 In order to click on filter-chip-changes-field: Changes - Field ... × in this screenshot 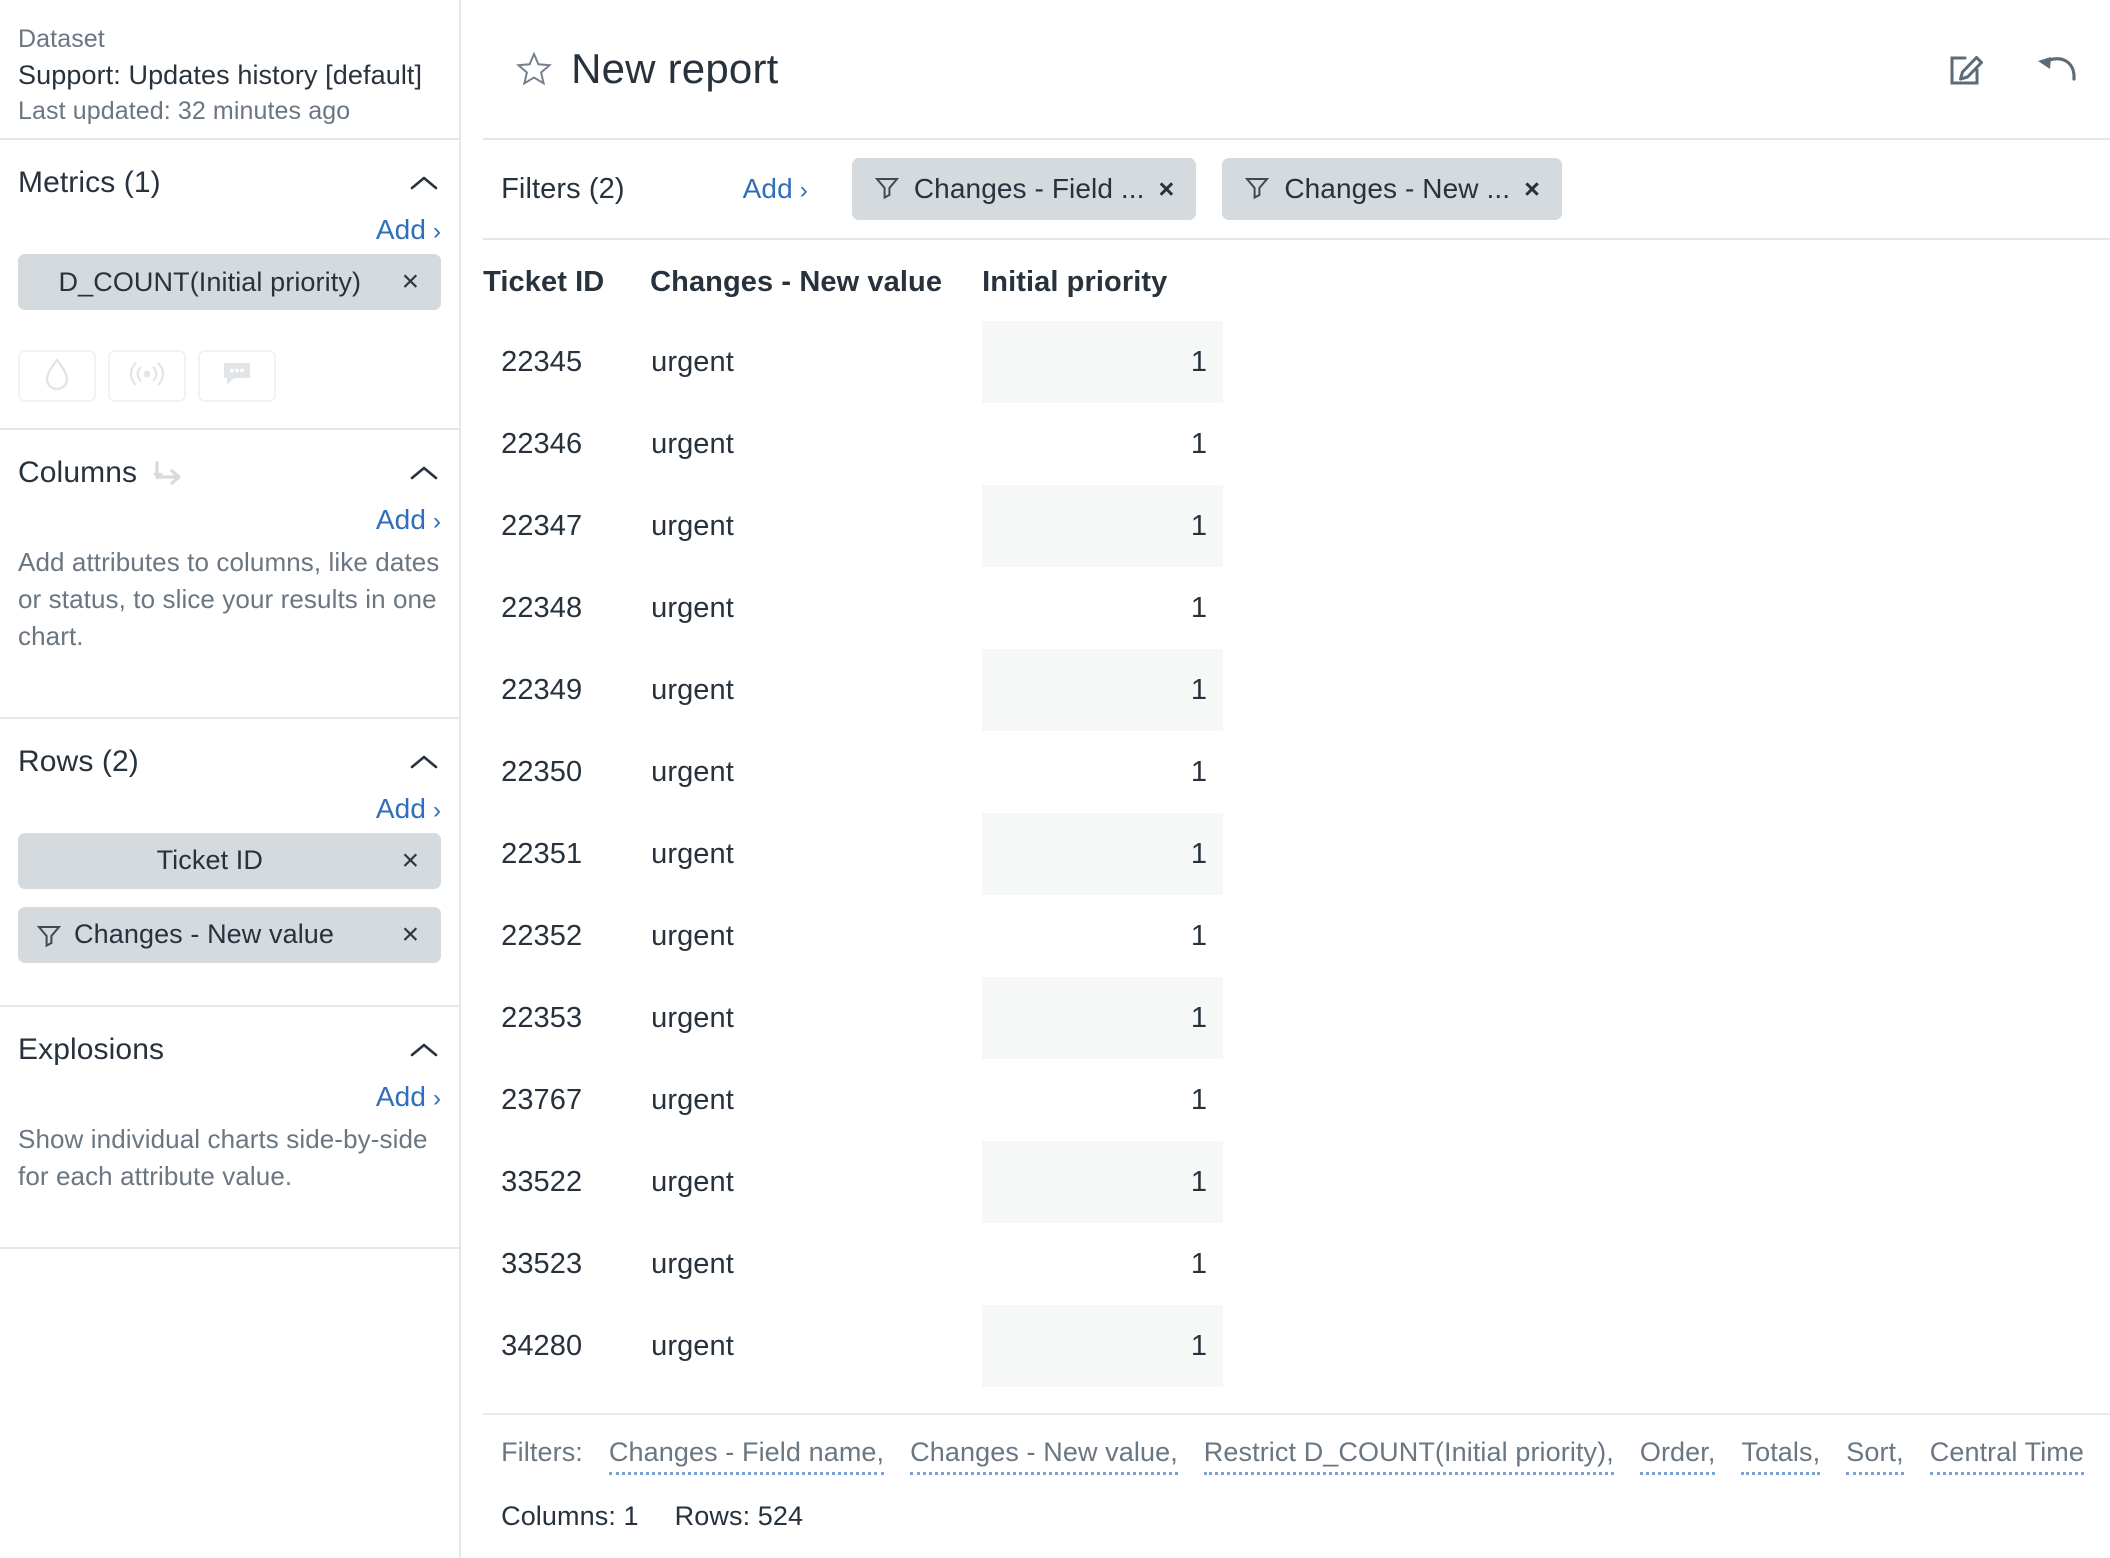, I will do `click(1024, 189)`.